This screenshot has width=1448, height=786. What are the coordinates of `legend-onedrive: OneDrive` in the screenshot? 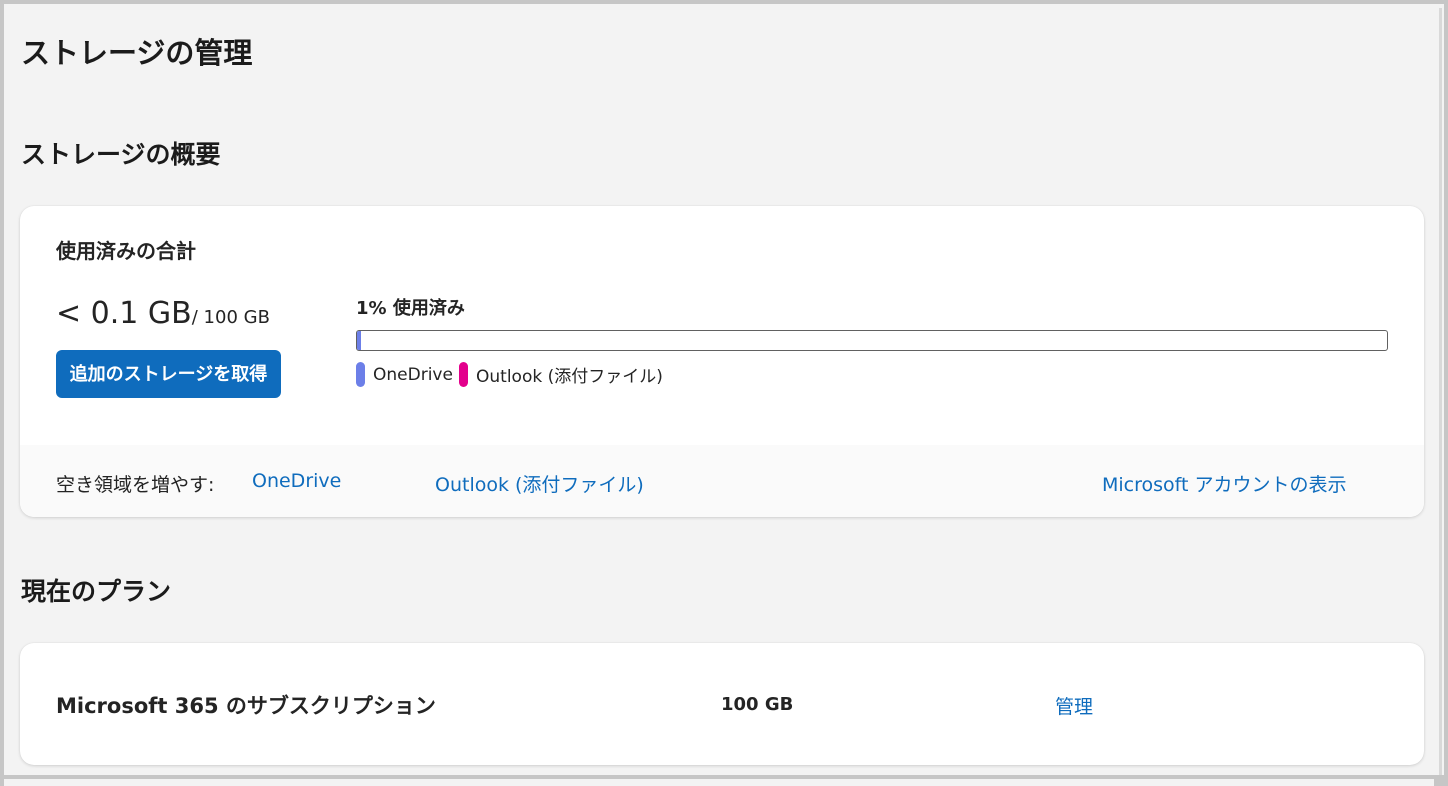 It's located at (404, 374).